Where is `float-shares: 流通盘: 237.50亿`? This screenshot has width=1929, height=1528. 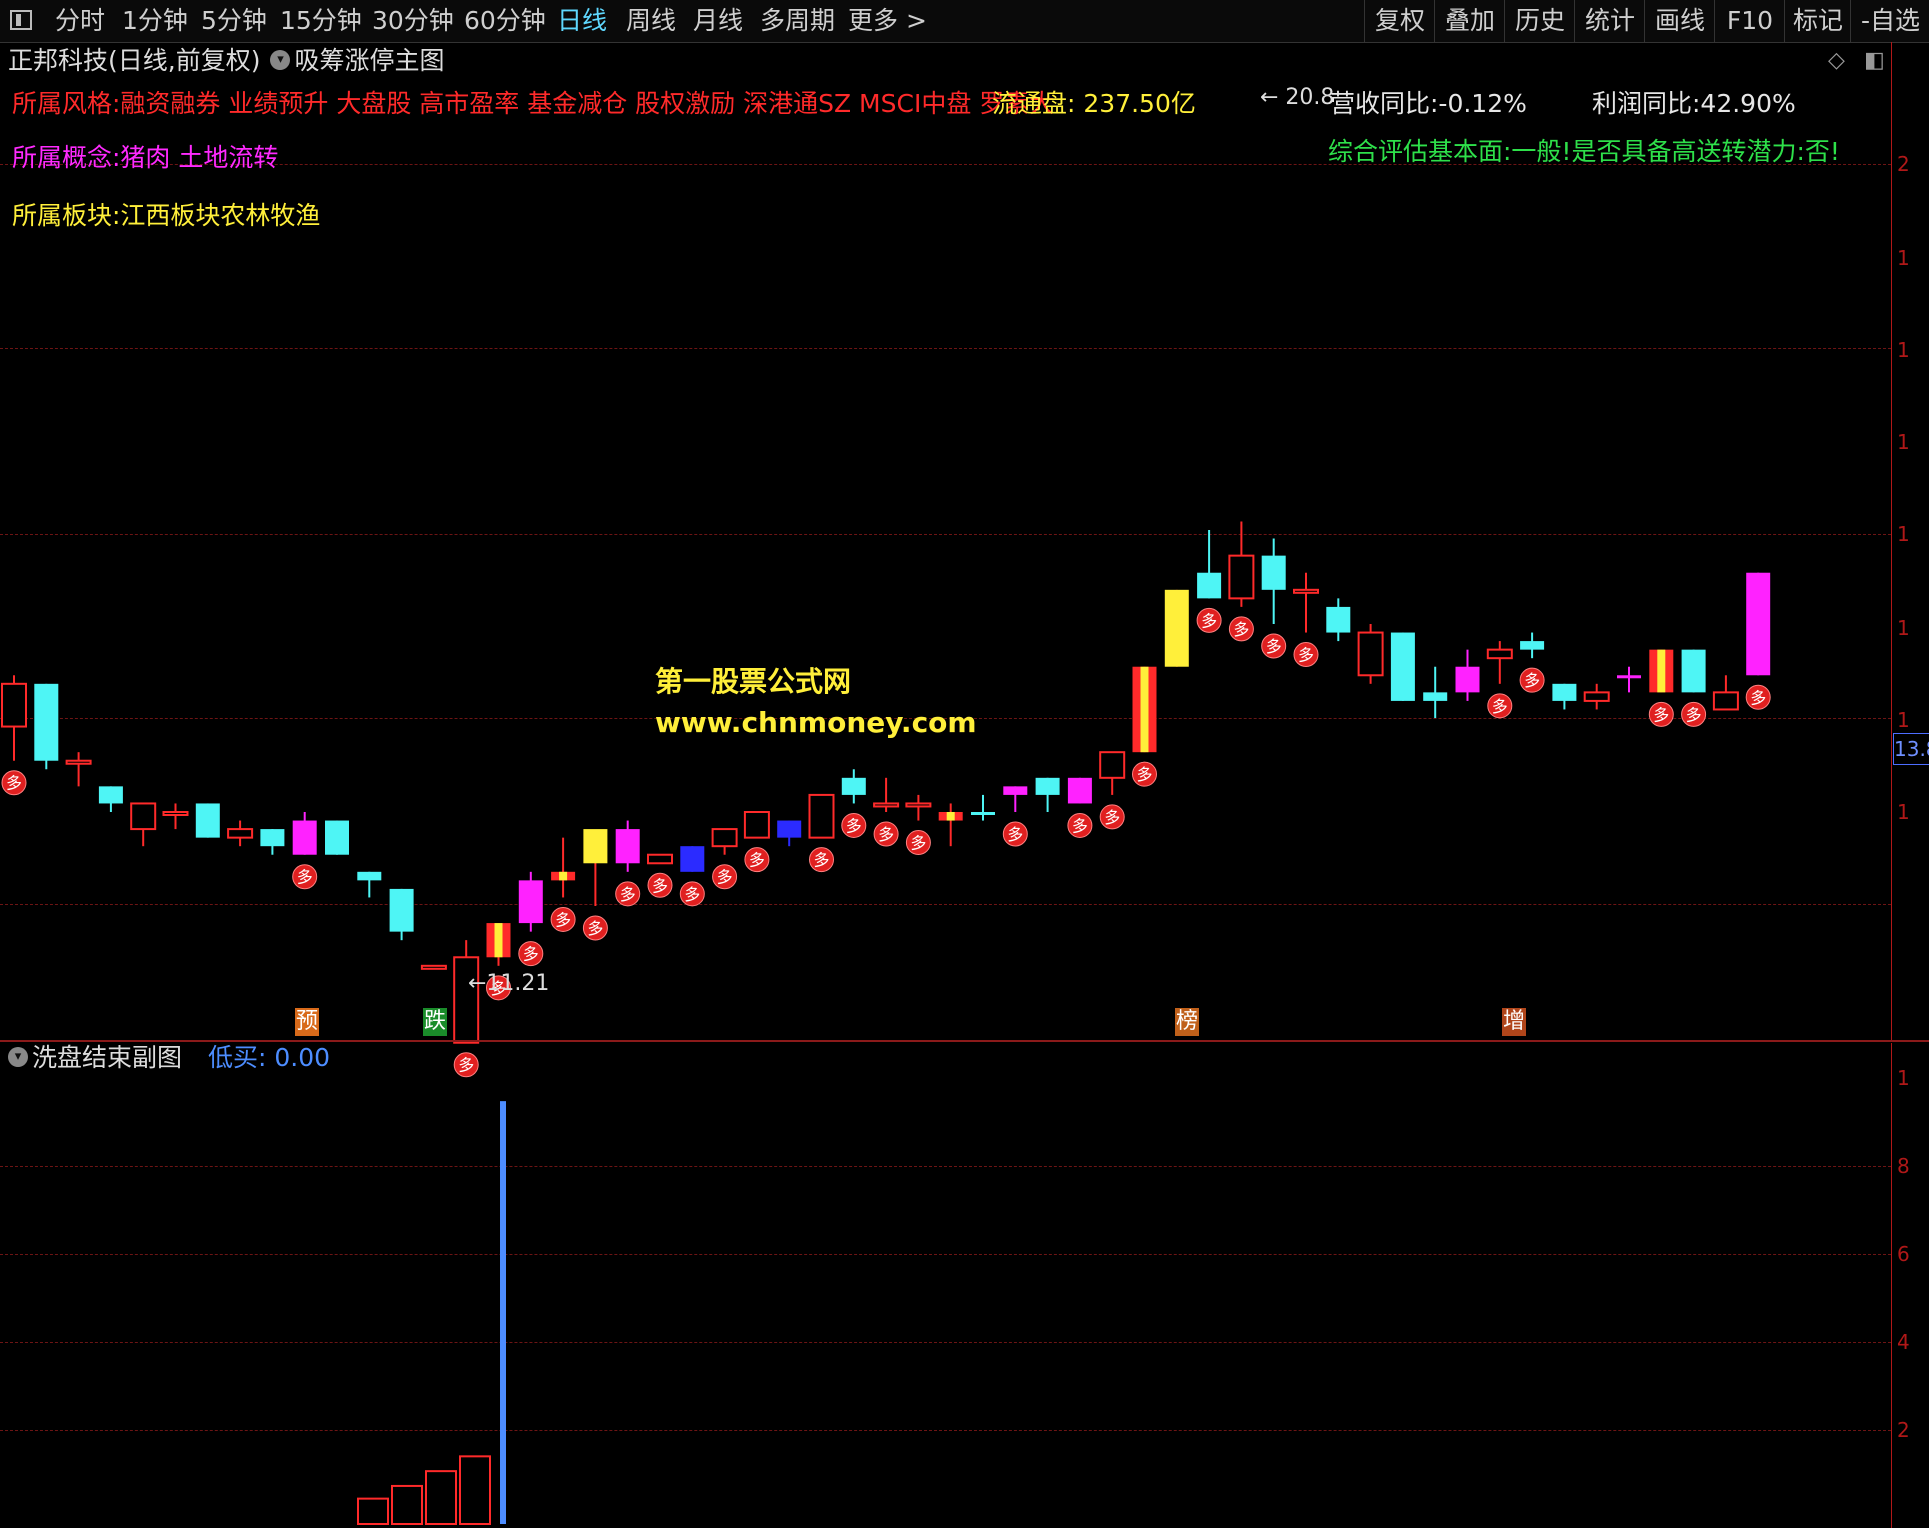 float-shares: 流通盘: 237.50亿 is located at coordinates (1094, 102).